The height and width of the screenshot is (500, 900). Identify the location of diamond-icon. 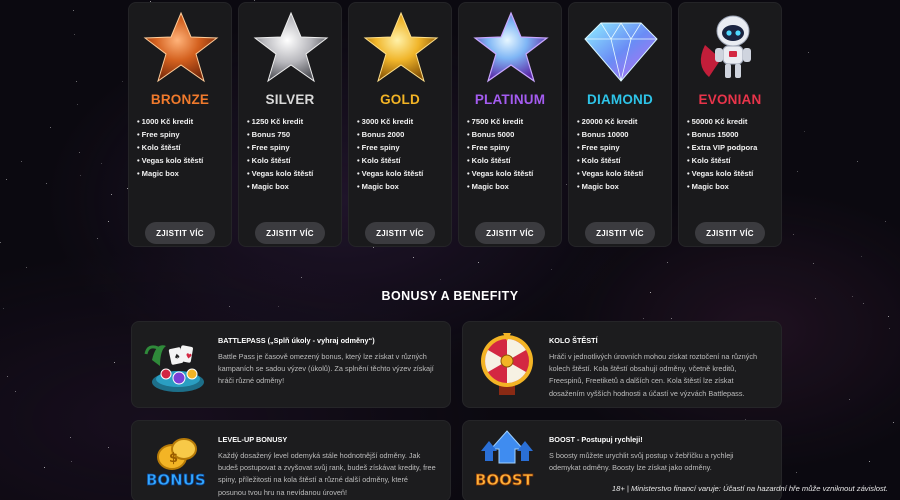
(621, 52).